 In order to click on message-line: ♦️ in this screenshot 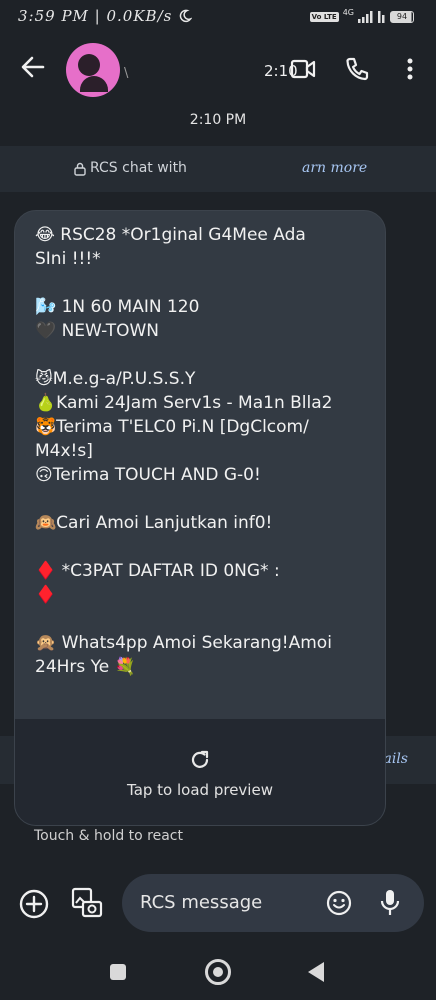, I will do `click(46, 595)`.